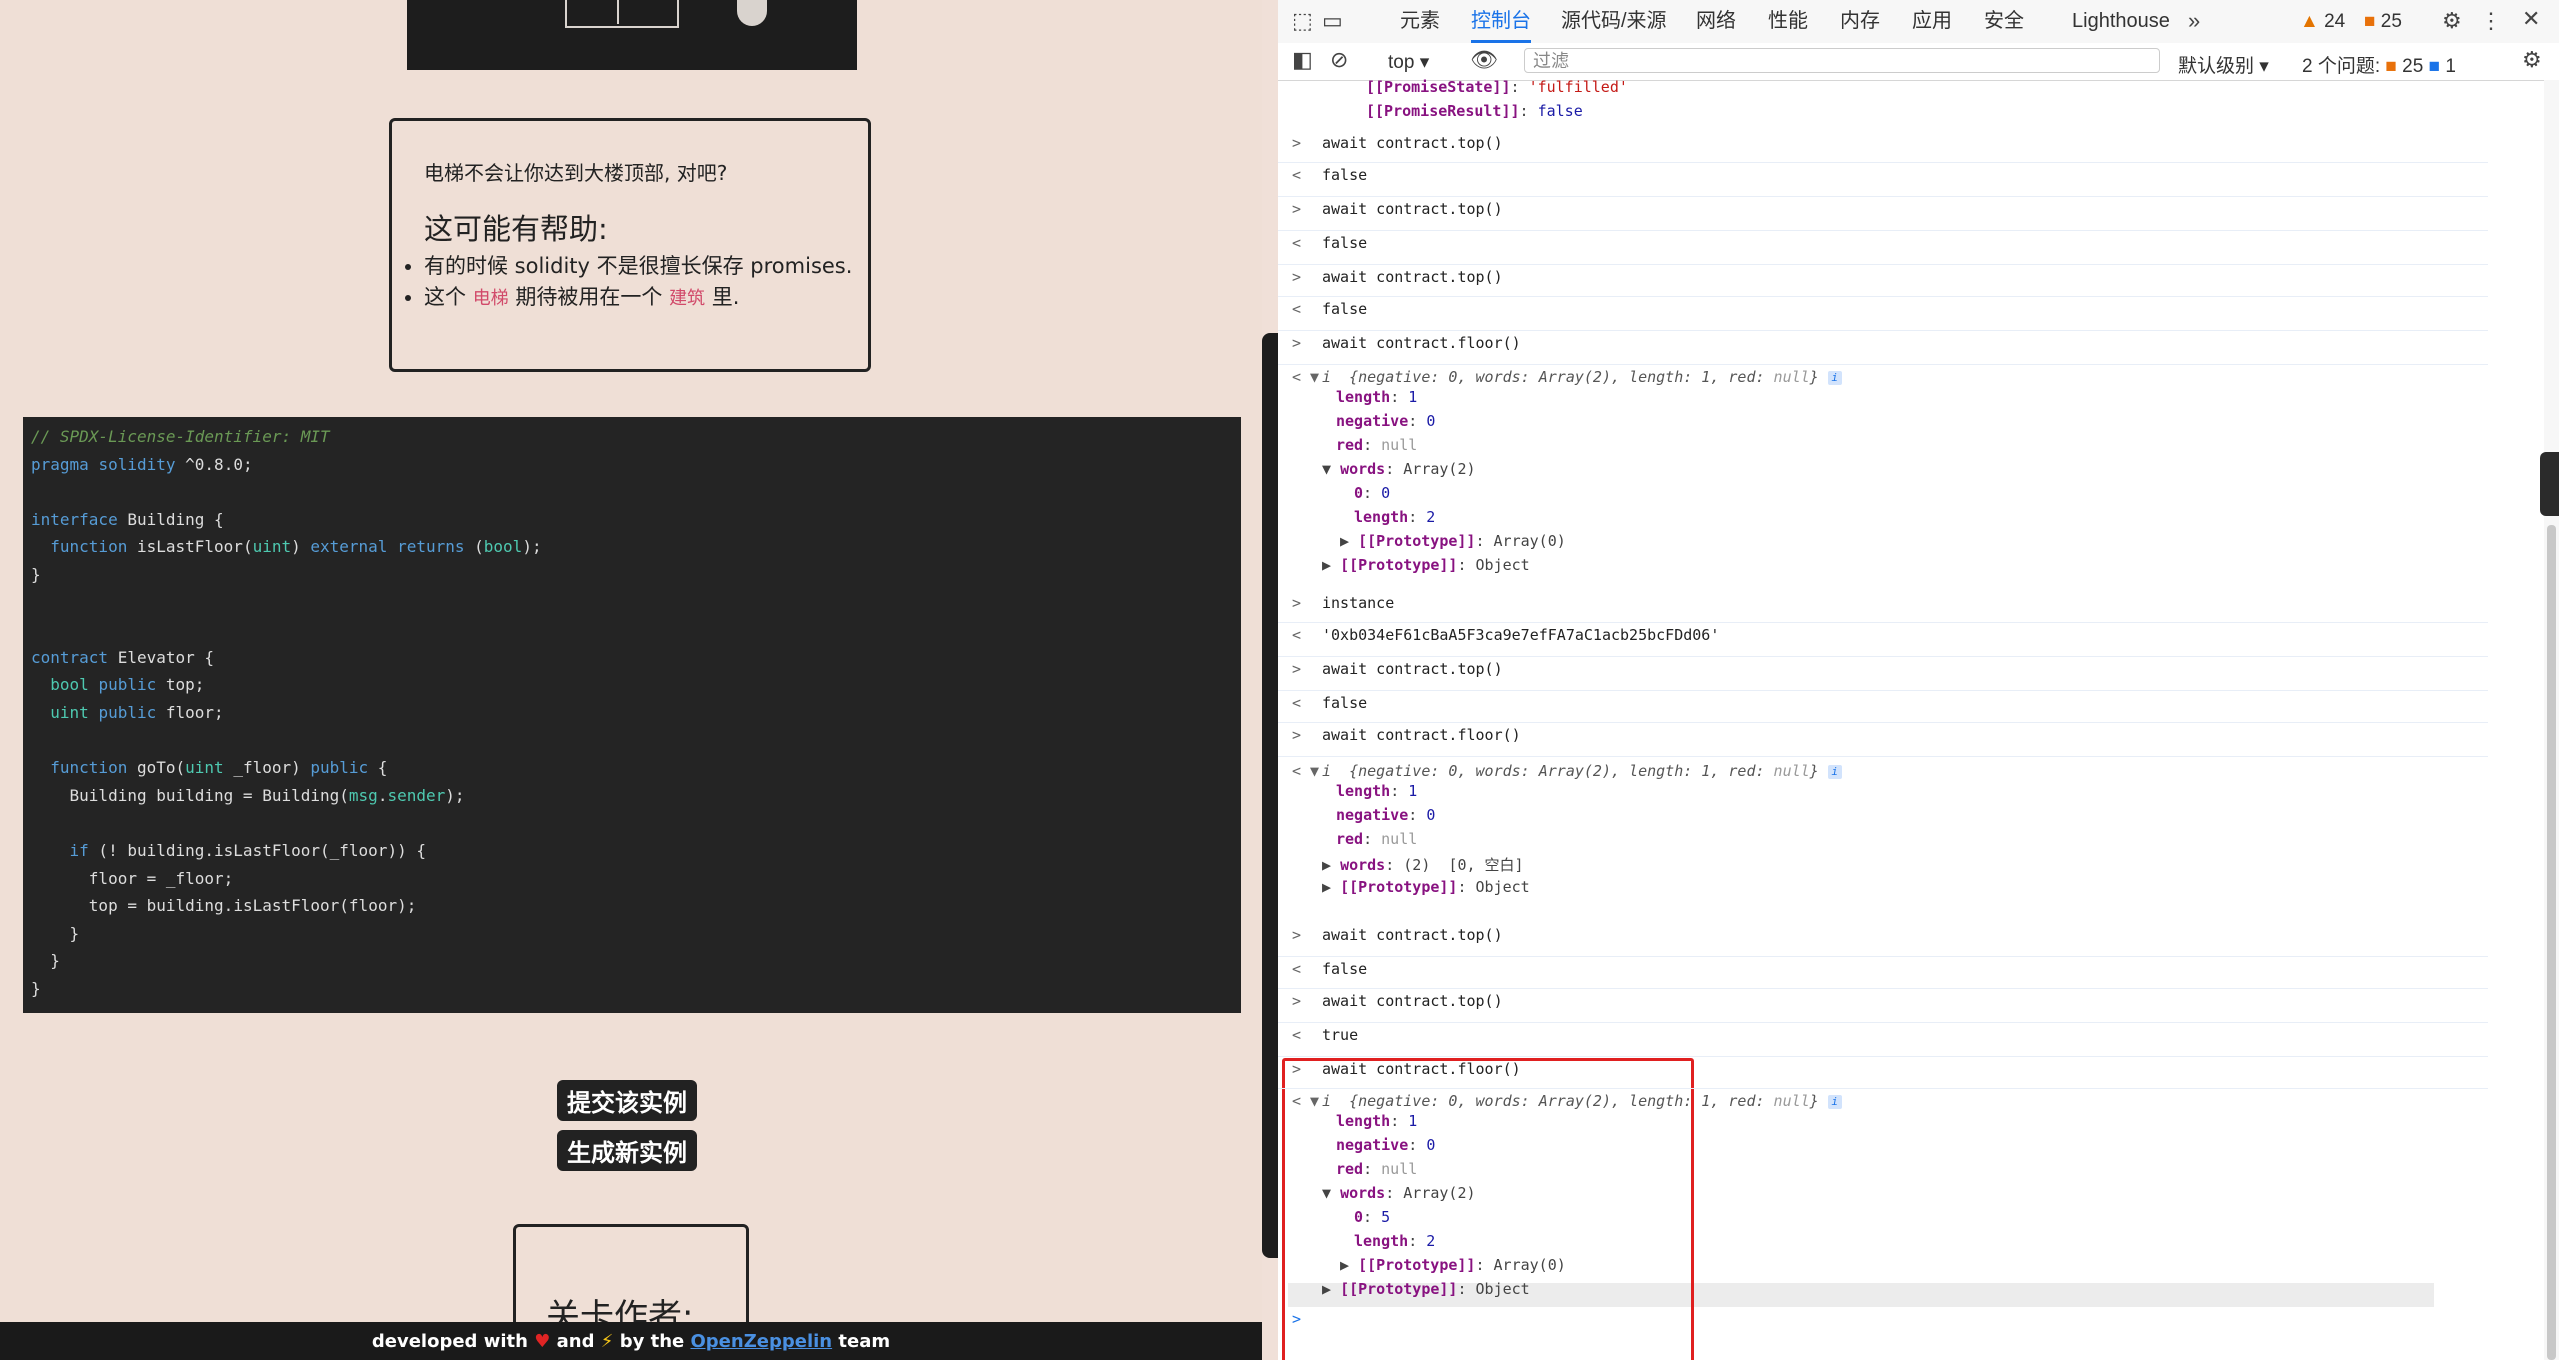 The width and height of the screenshot is (2559, 1360). What do you see at coordinates (1296, 1319) in the screenshot?
I see `console-prompt-icon: >` at bounding box center [1296, 1319].